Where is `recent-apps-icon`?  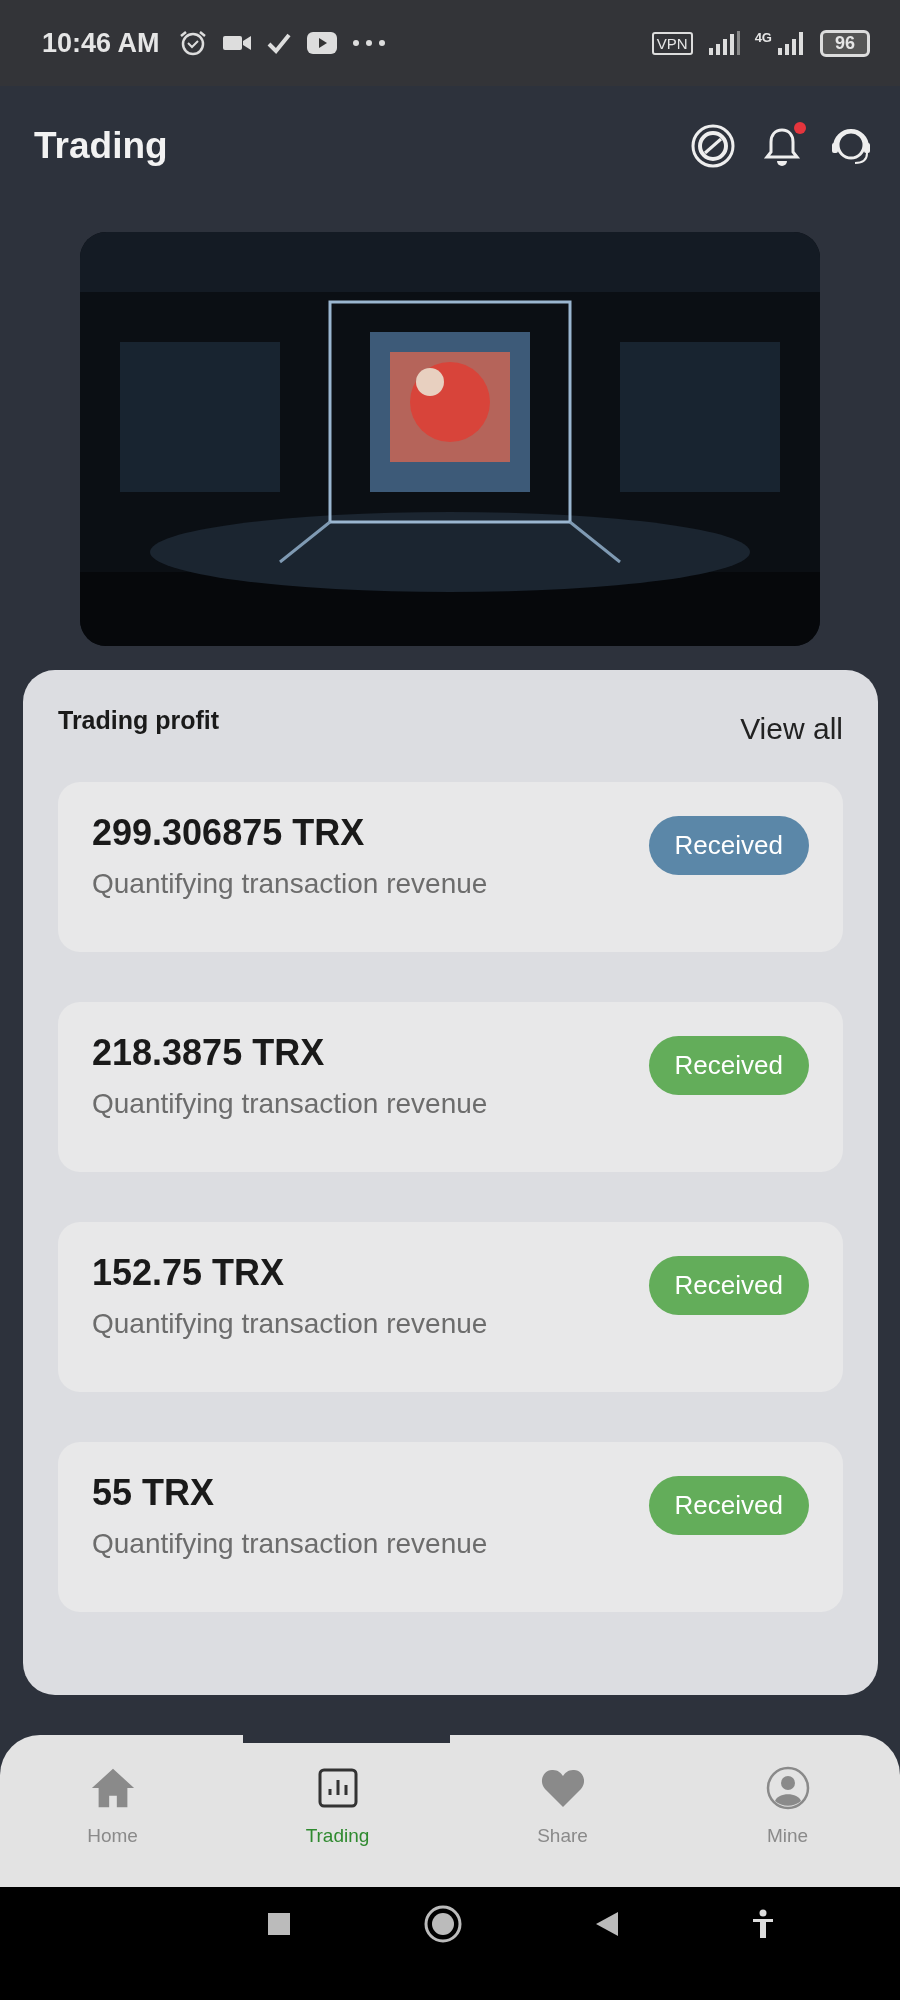
recent-apps-icon is located at coordinates (278, 1923).